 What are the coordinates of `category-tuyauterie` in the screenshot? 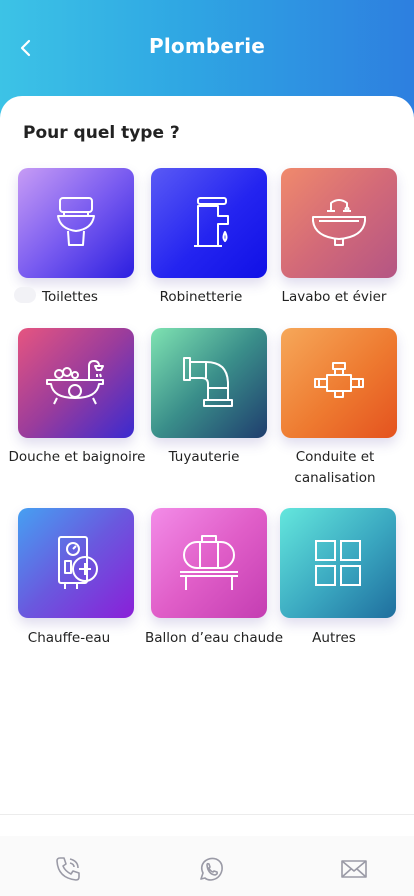 It's located at (209, 383).